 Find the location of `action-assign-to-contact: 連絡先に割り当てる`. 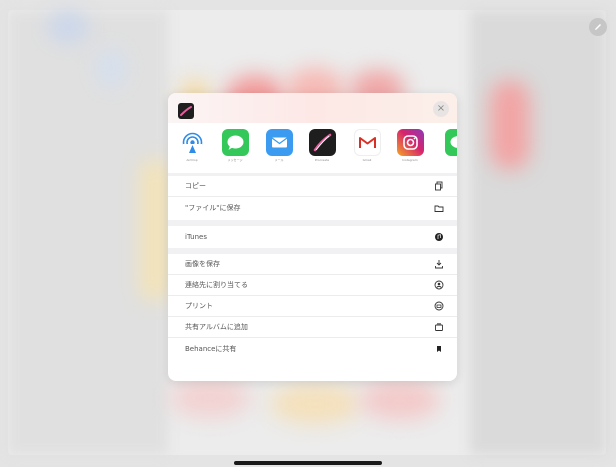

action-assign-to-contact: 連絡先に割り当てる is located at coordinates (312, 285).